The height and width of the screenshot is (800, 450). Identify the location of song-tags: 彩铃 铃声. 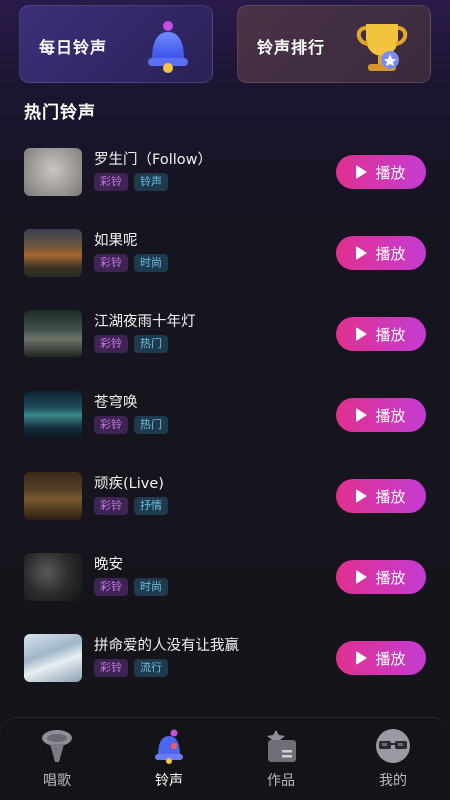
(131, 182).